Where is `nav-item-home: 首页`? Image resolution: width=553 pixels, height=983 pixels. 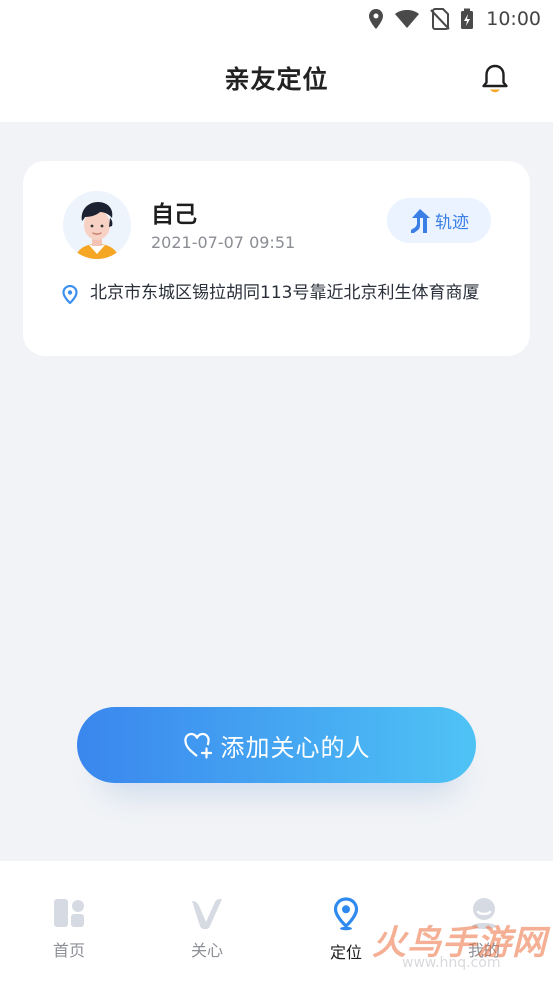
nav-item-home: 首页 is located at coordinates (69, 929).